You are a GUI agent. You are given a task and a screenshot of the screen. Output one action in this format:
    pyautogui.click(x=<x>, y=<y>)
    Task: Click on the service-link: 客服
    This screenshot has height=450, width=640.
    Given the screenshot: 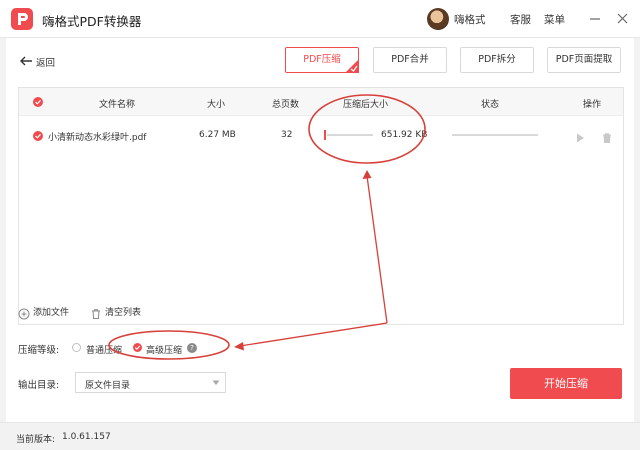 What is the action you would take?
    pyautogui.click(x=520, y=19)
    